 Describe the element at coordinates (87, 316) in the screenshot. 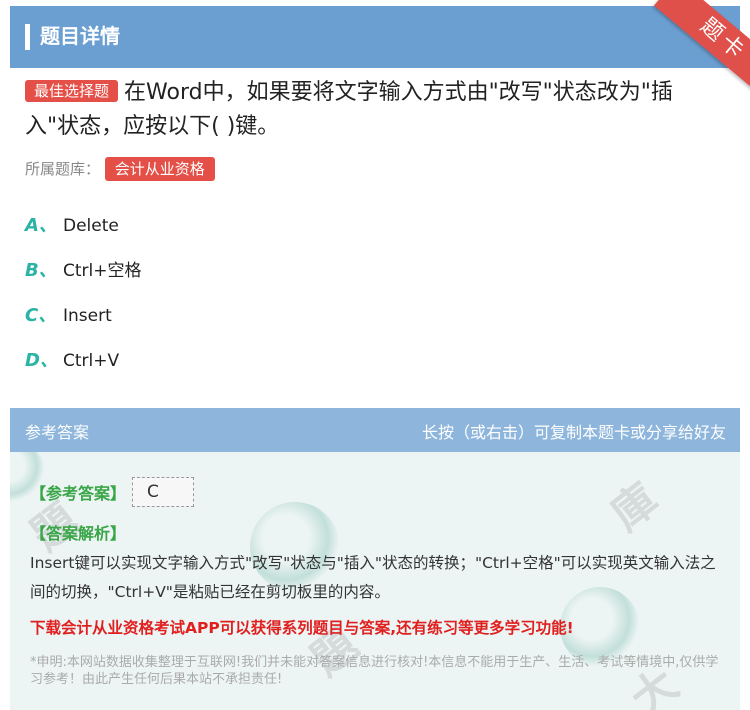

I see `option-text: Insert` at that location.